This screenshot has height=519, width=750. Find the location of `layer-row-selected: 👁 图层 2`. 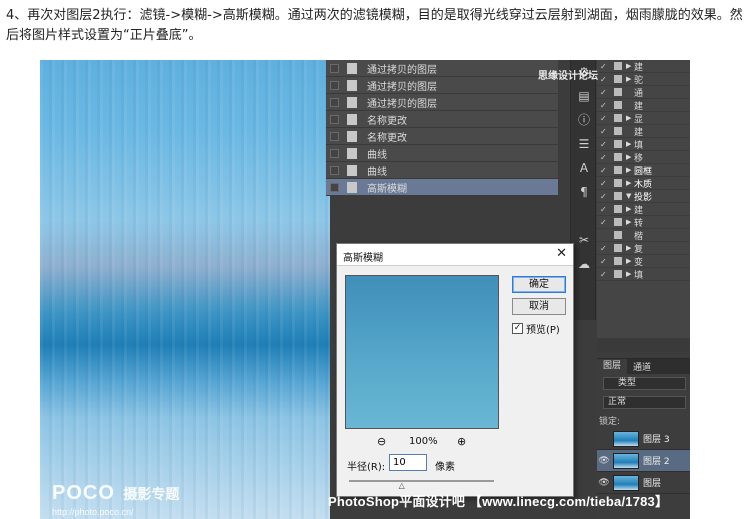

layer-row-selected: 👁 图层 2 is located at coordinates (643, 461).